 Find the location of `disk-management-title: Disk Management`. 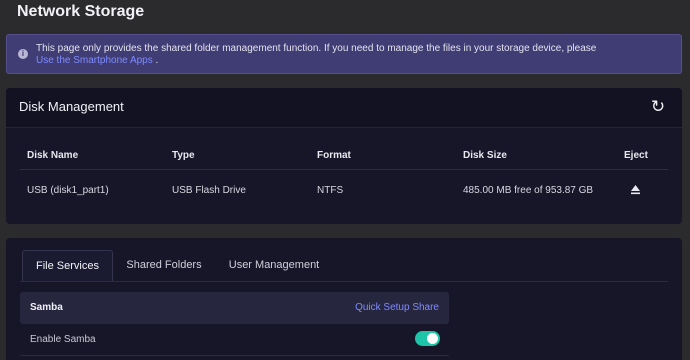

disk-management-title: Disk Management is located at coordinates (71, 106).